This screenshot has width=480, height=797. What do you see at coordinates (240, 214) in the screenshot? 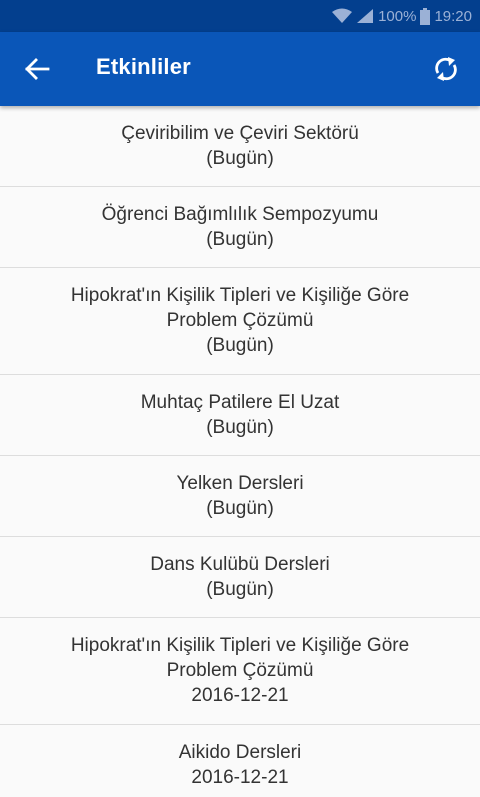
I see `event-title: Öğrenci Bağımlılık Sempozyumu` at bounding box center [240, 214].